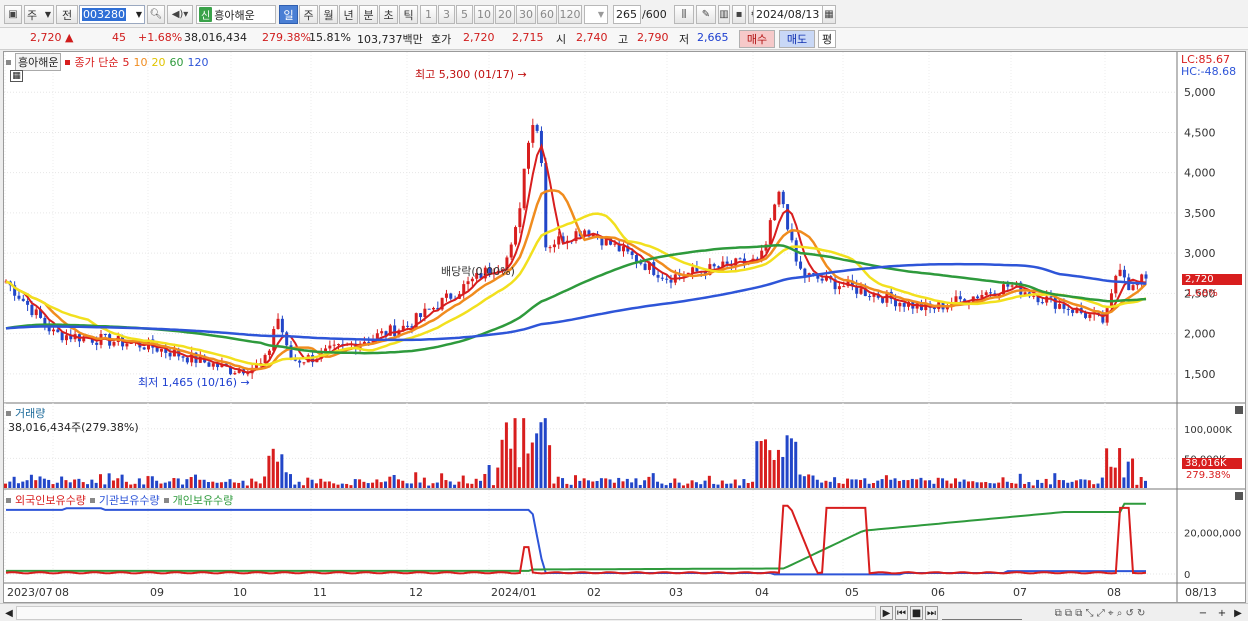 The image size is (1248, 621). What do you see at coordinates (982, 613) in the screenshot?
I see `zoom-slider` at bounding box center [982, 613].